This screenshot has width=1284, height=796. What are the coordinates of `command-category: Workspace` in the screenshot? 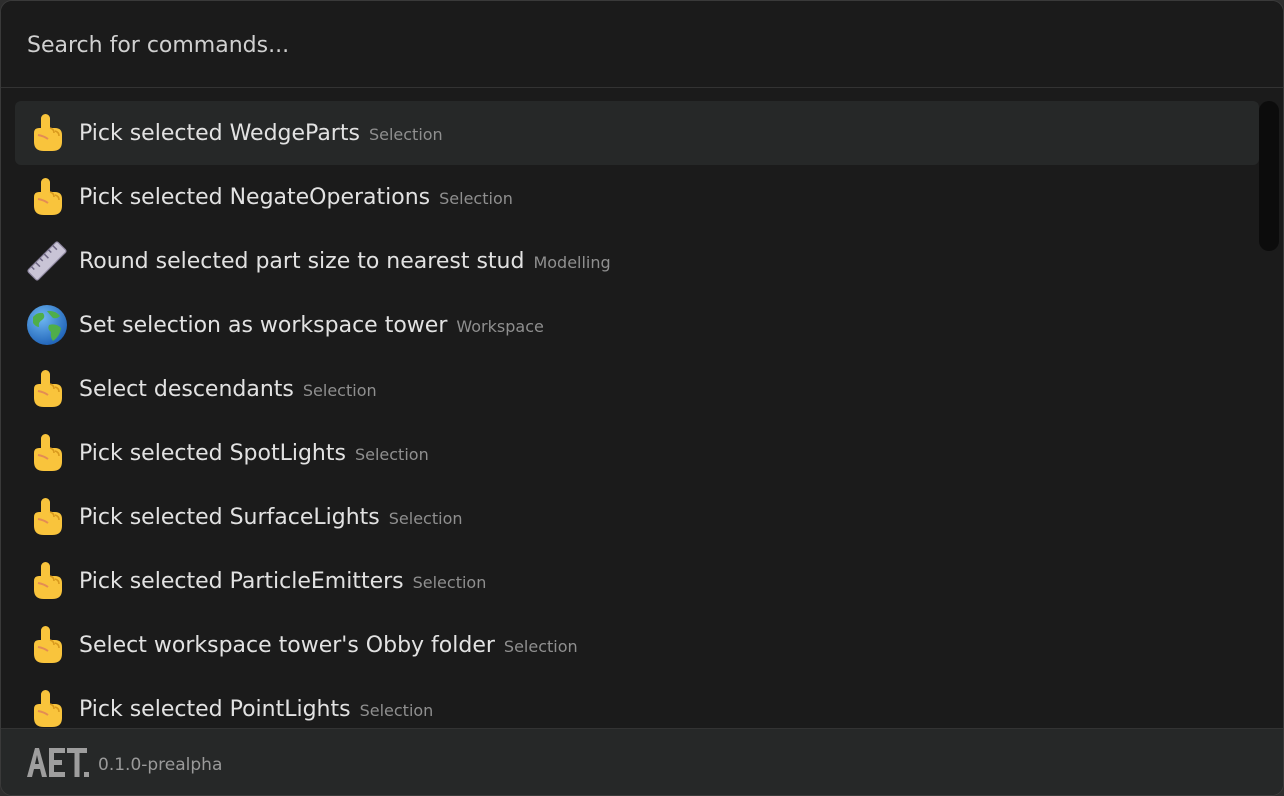 It's located at (500, 326).